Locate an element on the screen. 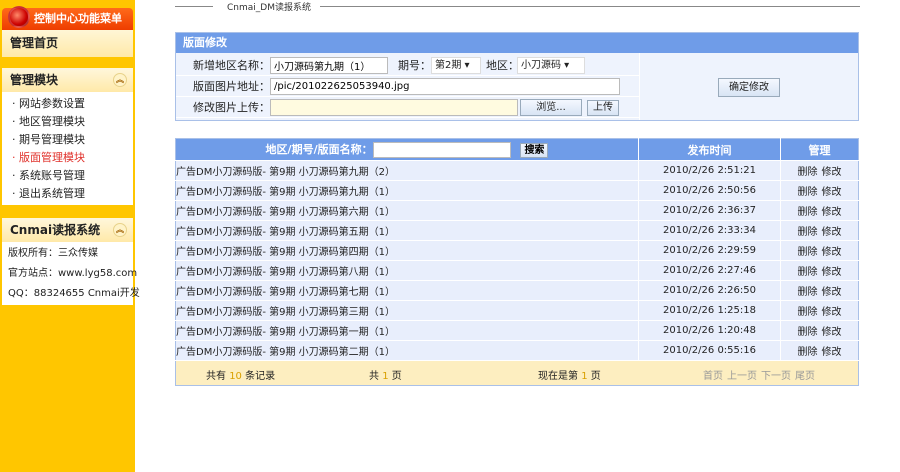 The width and height of the screenshot is (900, 472). sidebar-item: · 版面管理模块 is located at coordinates (67, 158).